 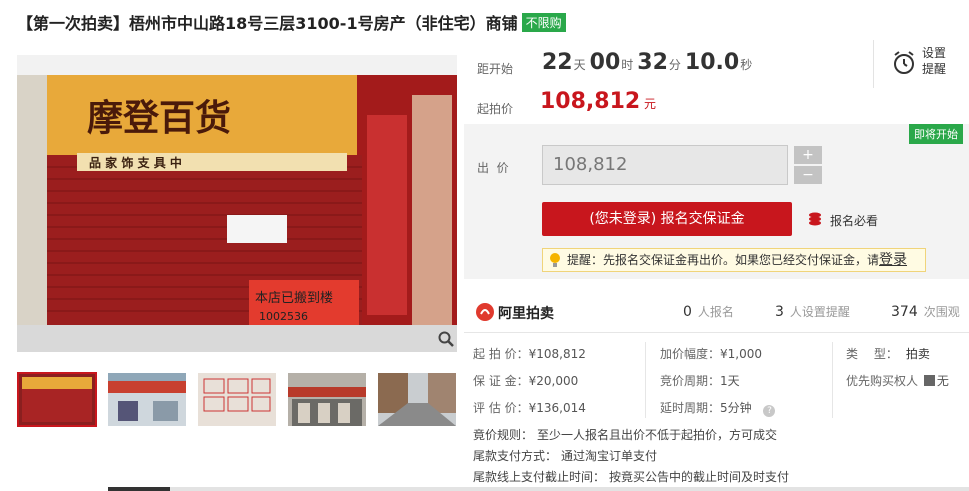 I want to click on bid-label: 出 价, so click(x=493, y=168).